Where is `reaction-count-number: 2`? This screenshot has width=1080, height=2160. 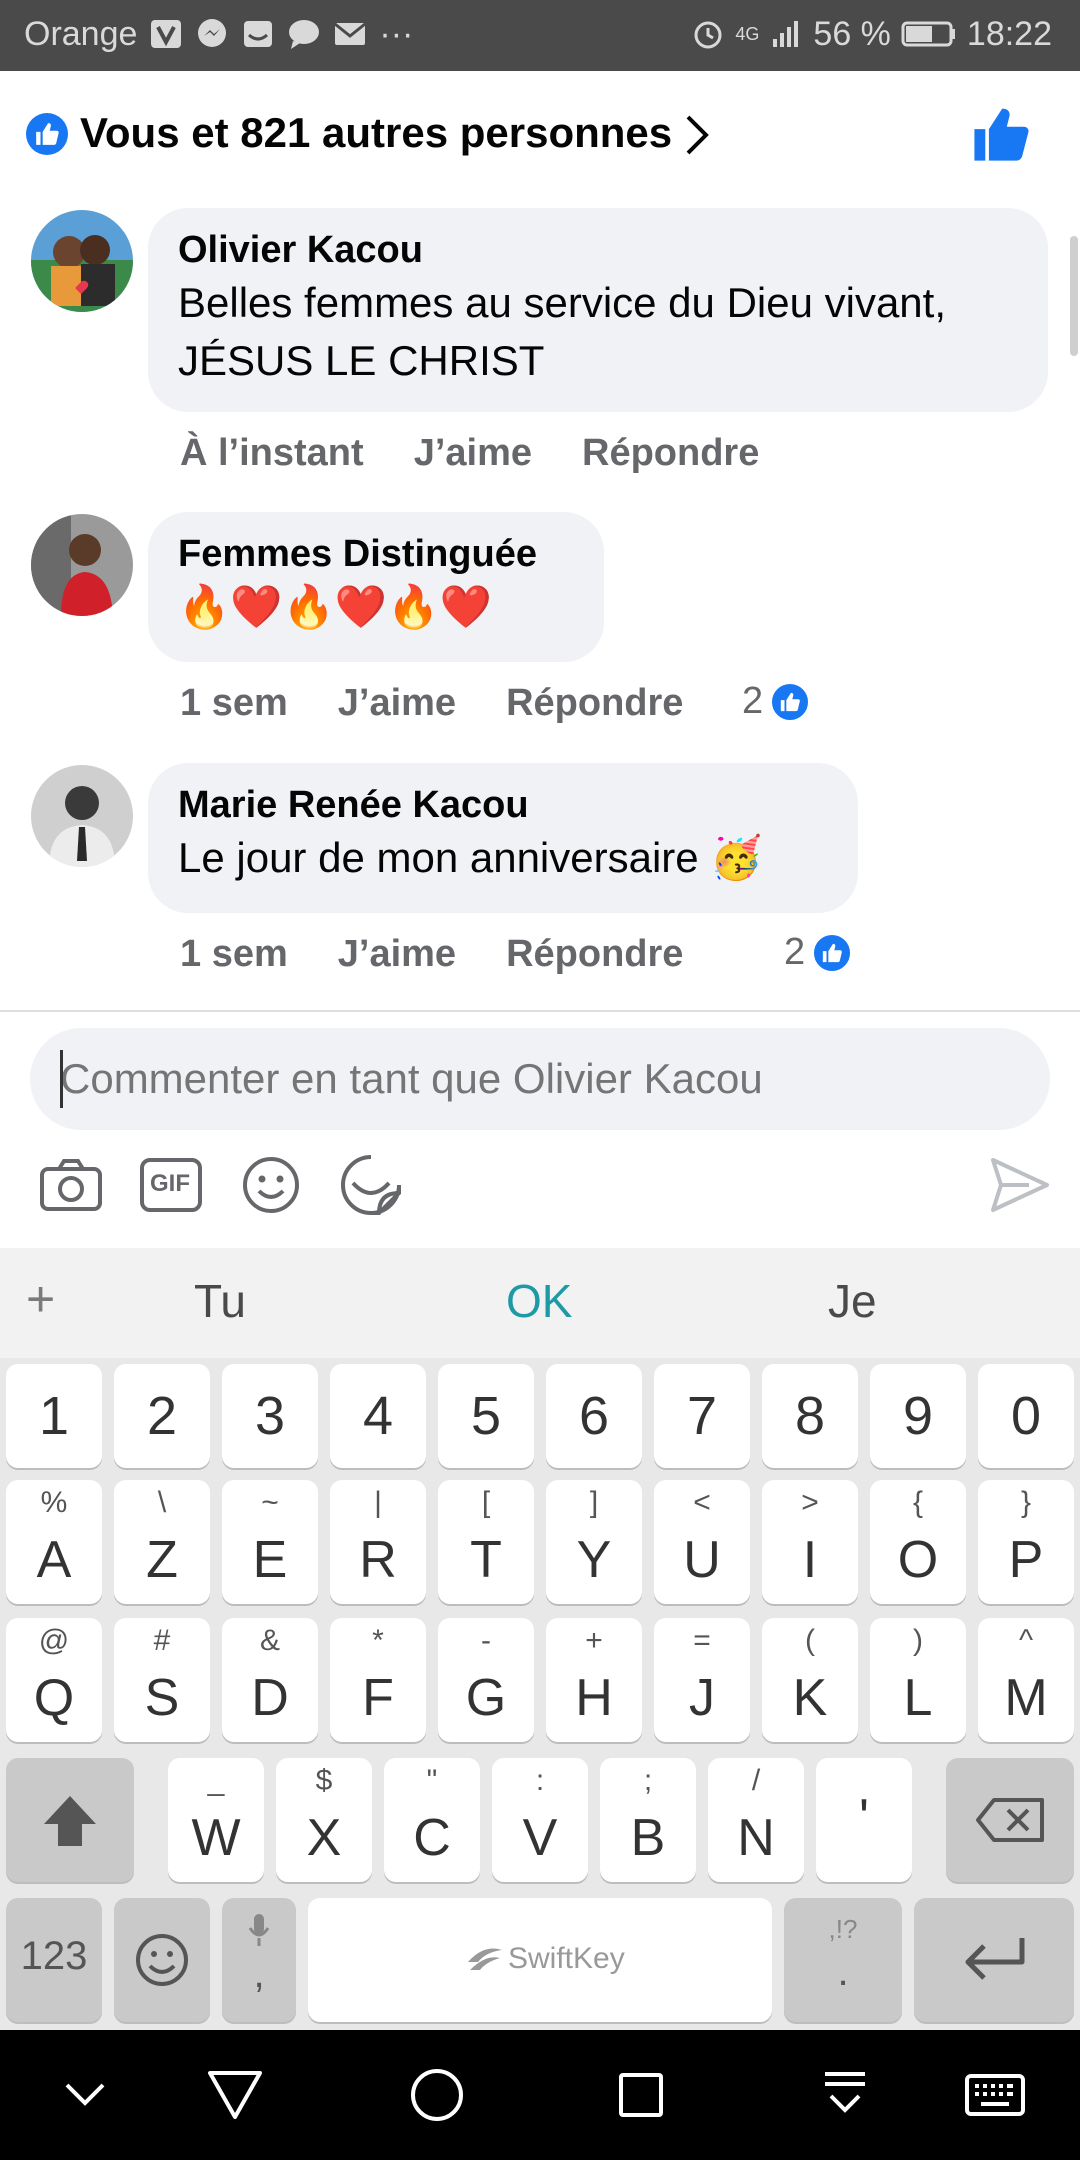 reaction-count-number: 2 is located at coordinates (795, 952).